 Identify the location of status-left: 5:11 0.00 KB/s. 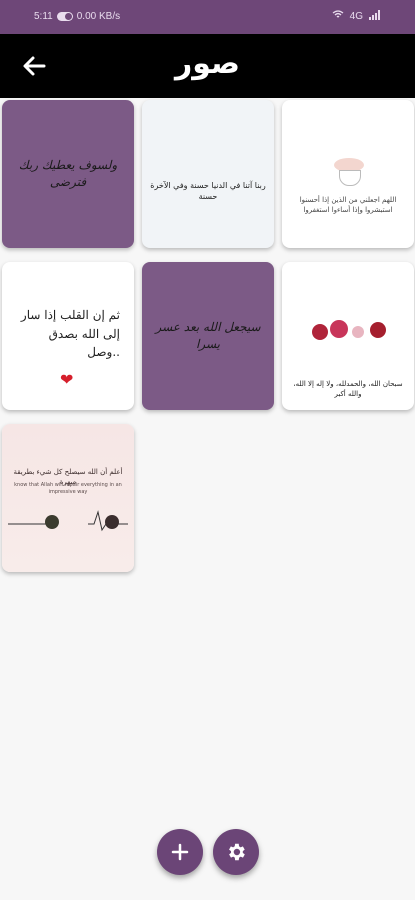
(77, 16).